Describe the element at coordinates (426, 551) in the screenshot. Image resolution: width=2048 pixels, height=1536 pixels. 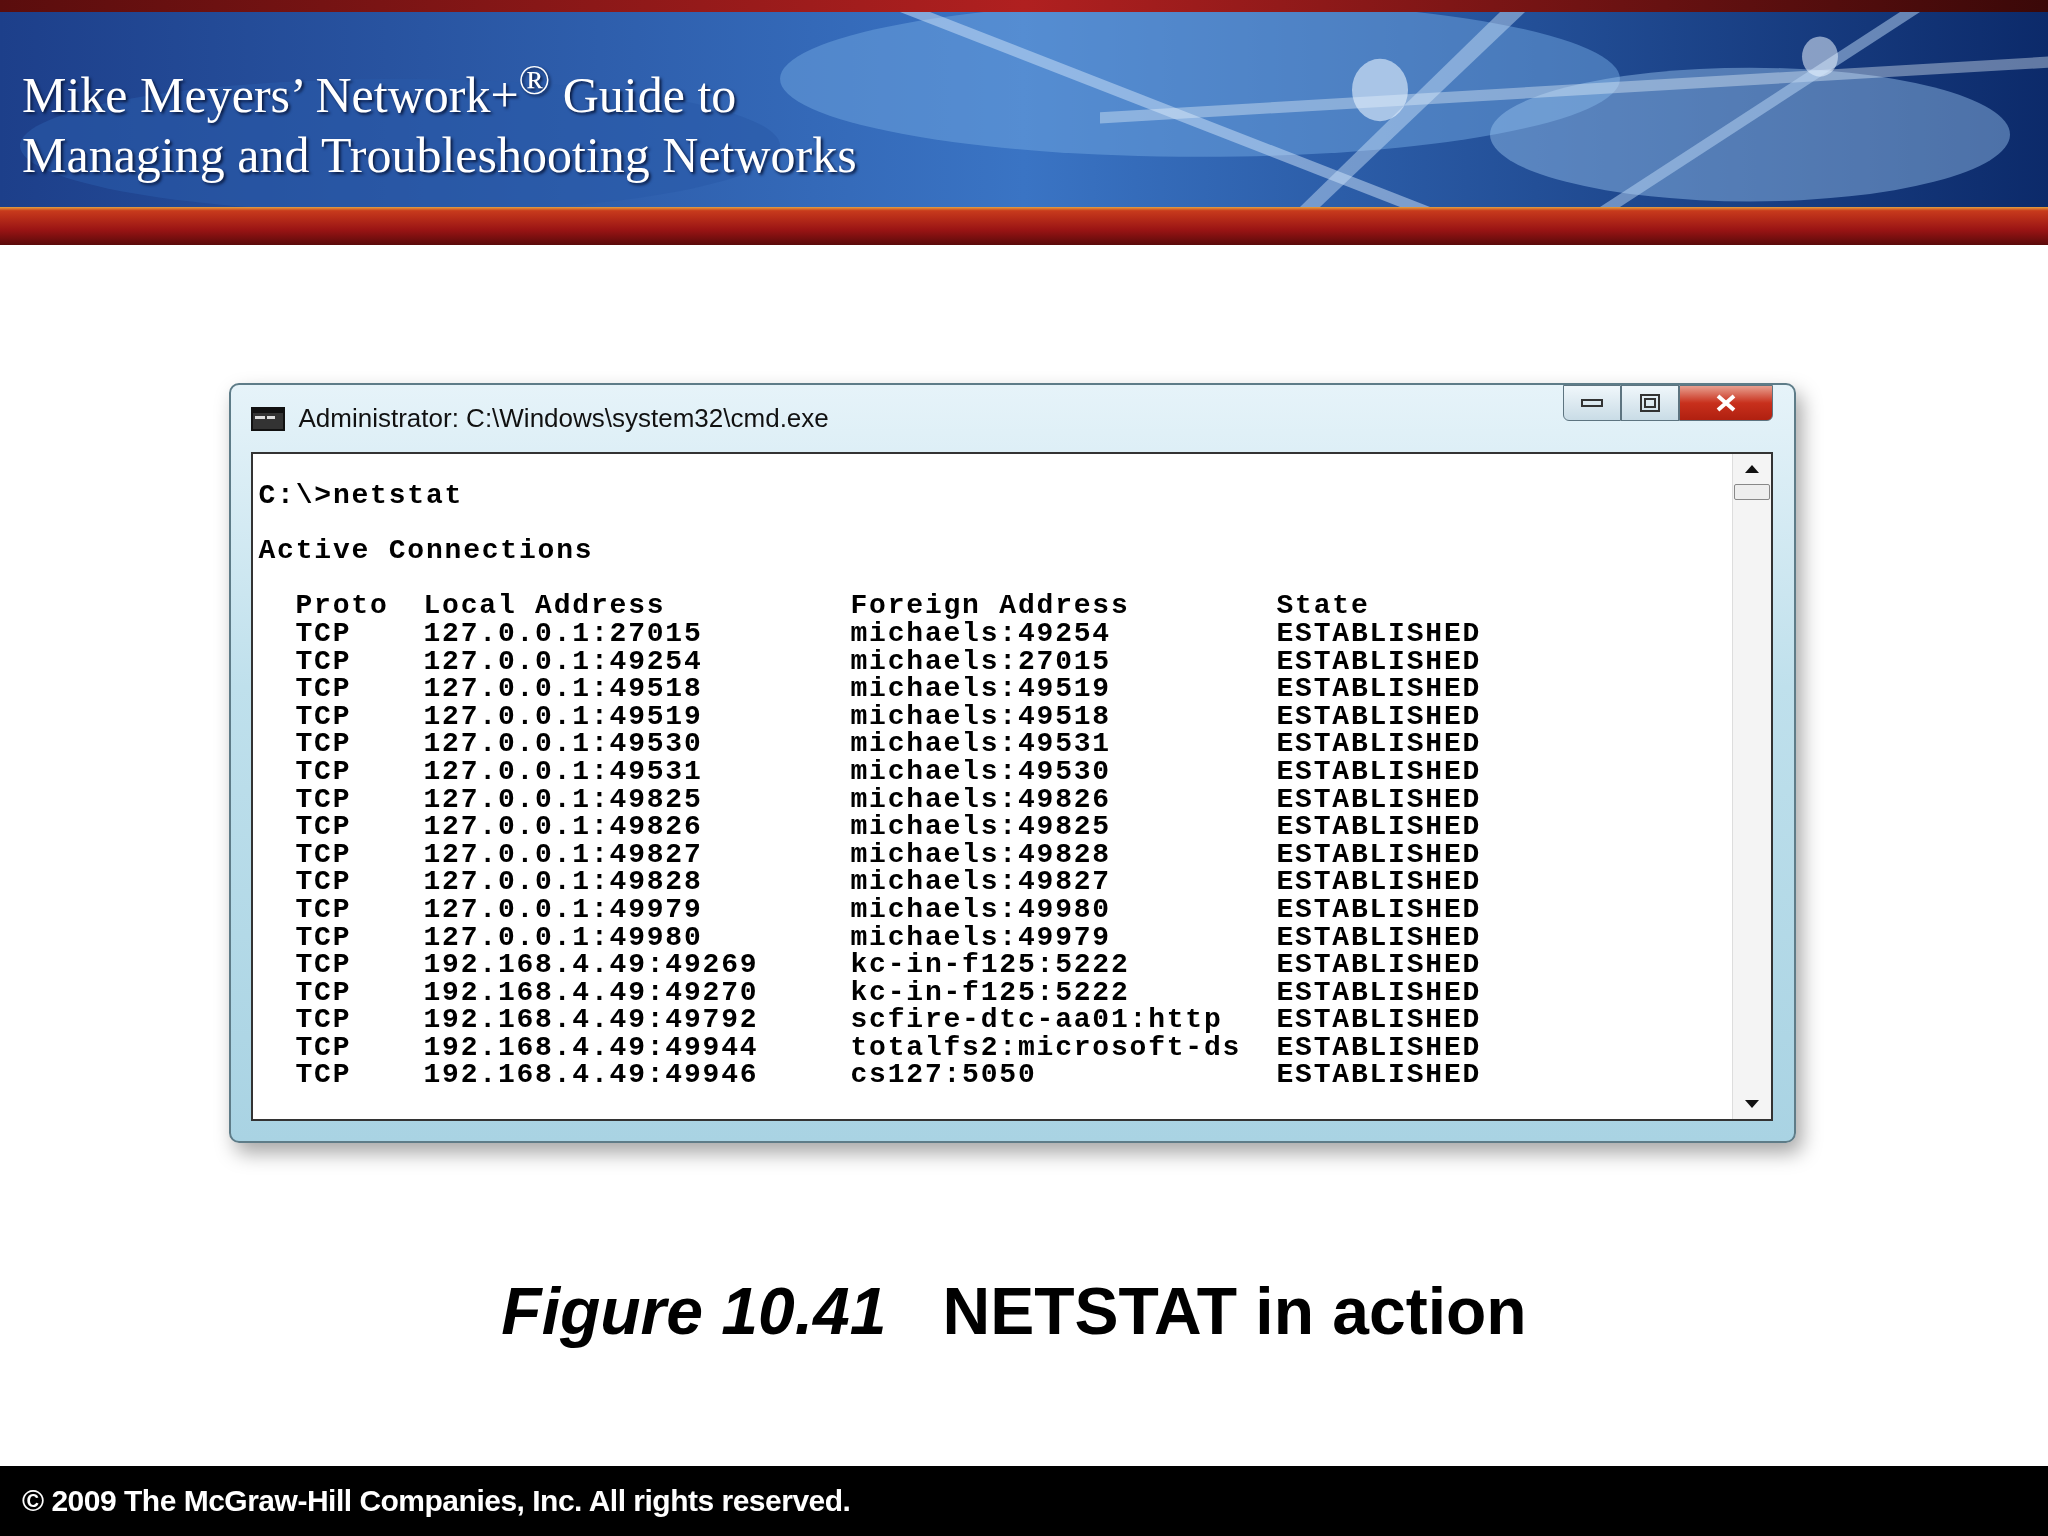
I see `section-heading: Active Connections` at that location.